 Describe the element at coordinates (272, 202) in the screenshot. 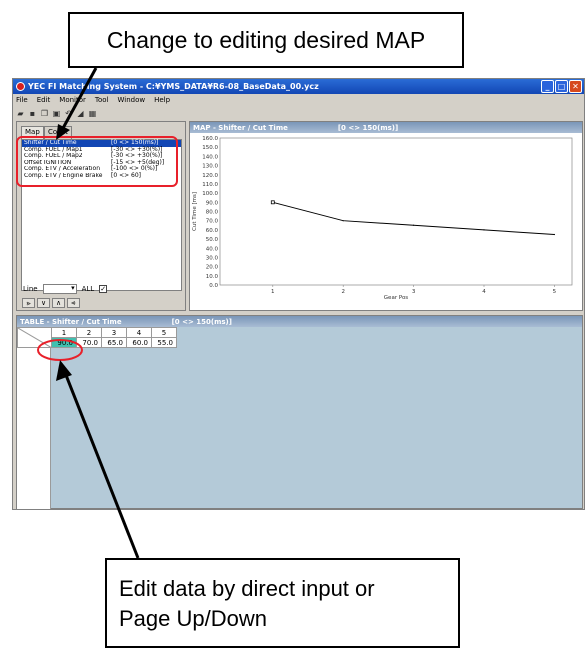

I see `selected-data-point` at that location.